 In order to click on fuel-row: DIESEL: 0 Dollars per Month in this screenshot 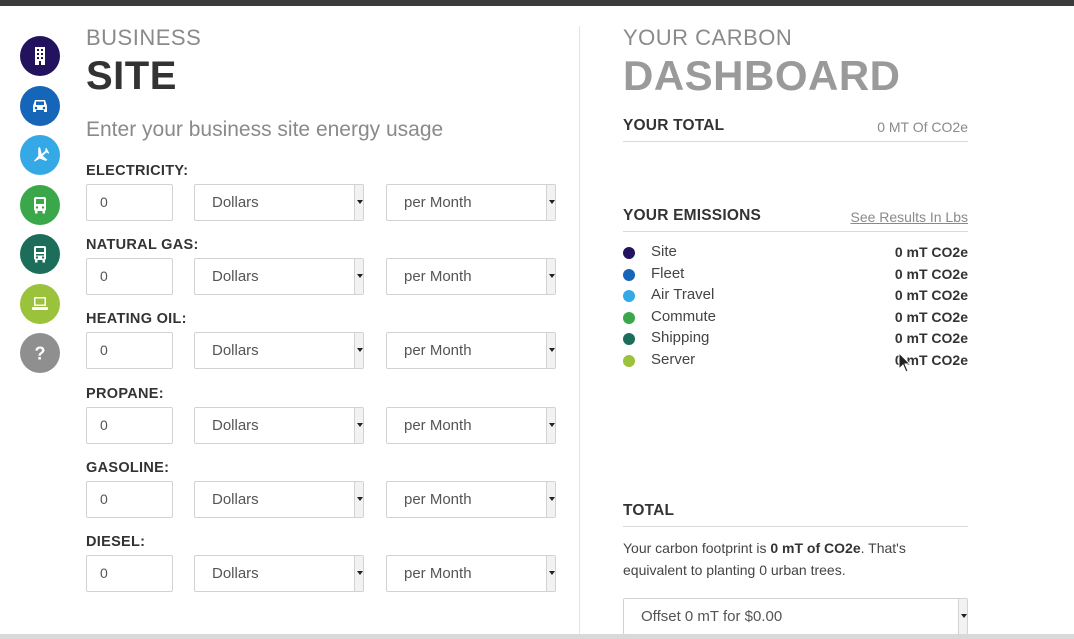, I will do `click(326, 561)`.